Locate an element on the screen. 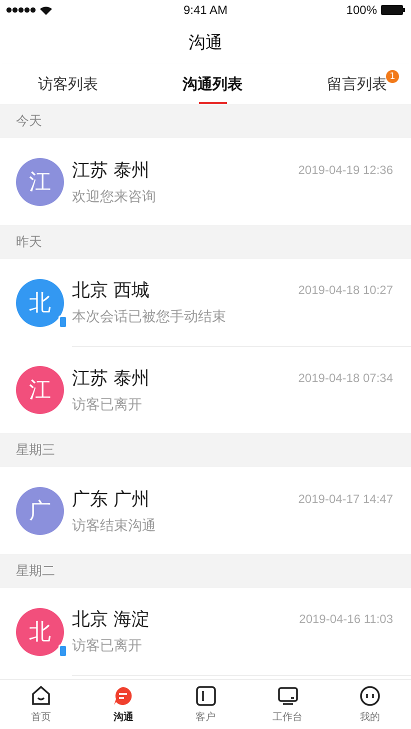 This screenshot has width=411, height=729. conversation-row: 江 江苏 泰州 2019-04-19 12:36 欢迎您来咨询 is located at coordinates (205, 181).